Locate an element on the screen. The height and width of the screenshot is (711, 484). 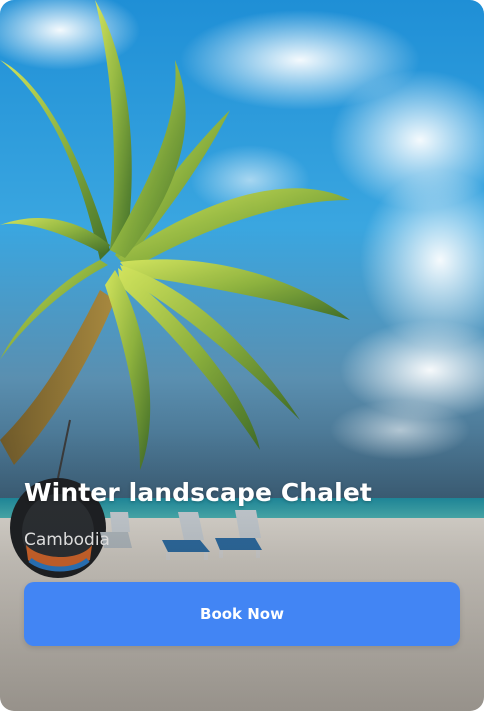
card-title: Winter landscape Chalet is located at coordinates (198, 492).